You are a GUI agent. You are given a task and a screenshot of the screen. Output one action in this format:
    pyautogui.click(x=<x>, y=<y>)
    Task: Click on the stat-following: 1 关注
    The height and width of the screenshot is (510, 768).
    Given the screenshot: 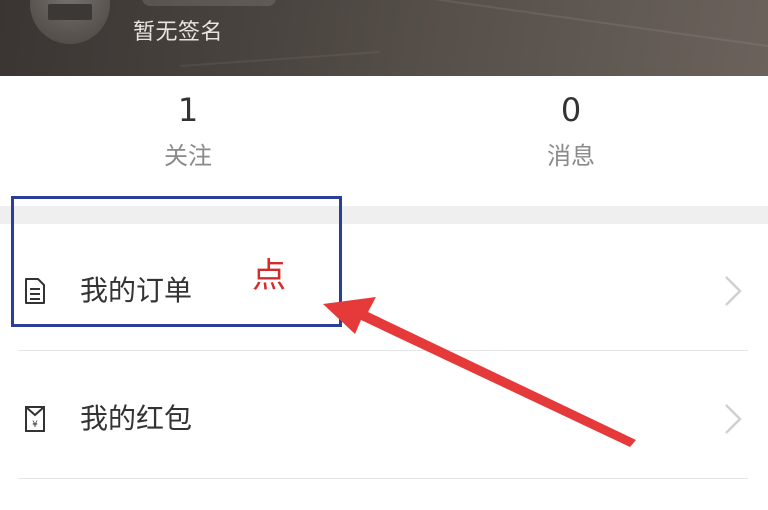 What is the action you would take?
    pyautogui.click(x=188, y=133)
    